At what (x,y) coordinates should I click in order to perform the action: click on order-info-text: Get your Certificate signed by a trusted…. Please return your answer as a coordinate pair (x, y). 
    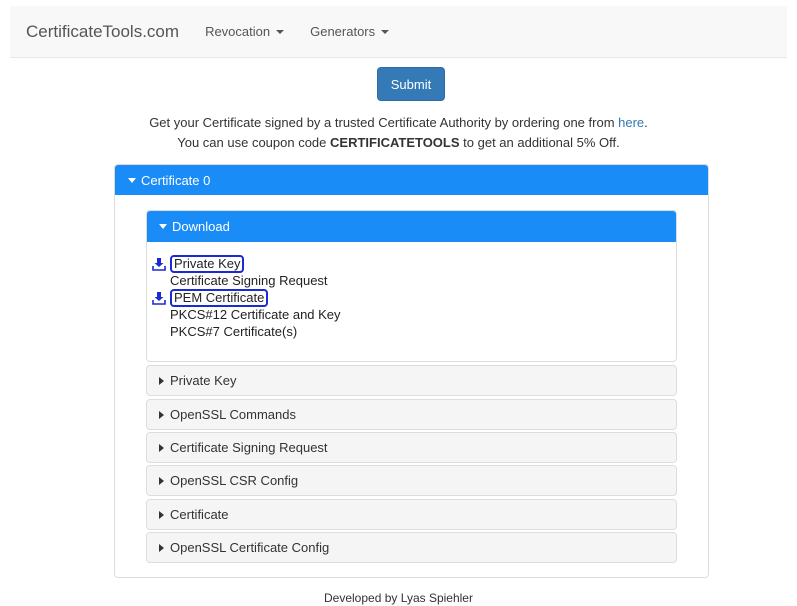
    Looking at the image, I should click on (384, 122).